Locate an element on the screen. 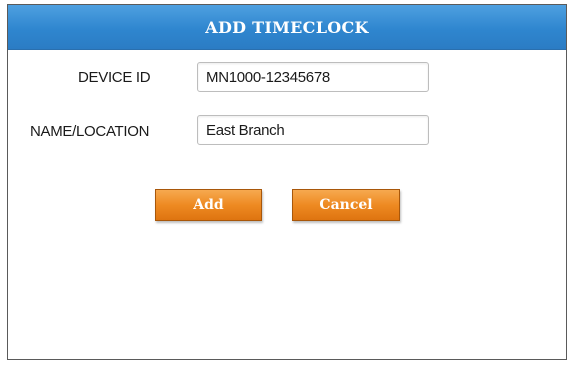 The height and width of the screenshot is (366, 569). dialog-title-bar: ADD TIMECLOCK is located at coordinates (287, 27).